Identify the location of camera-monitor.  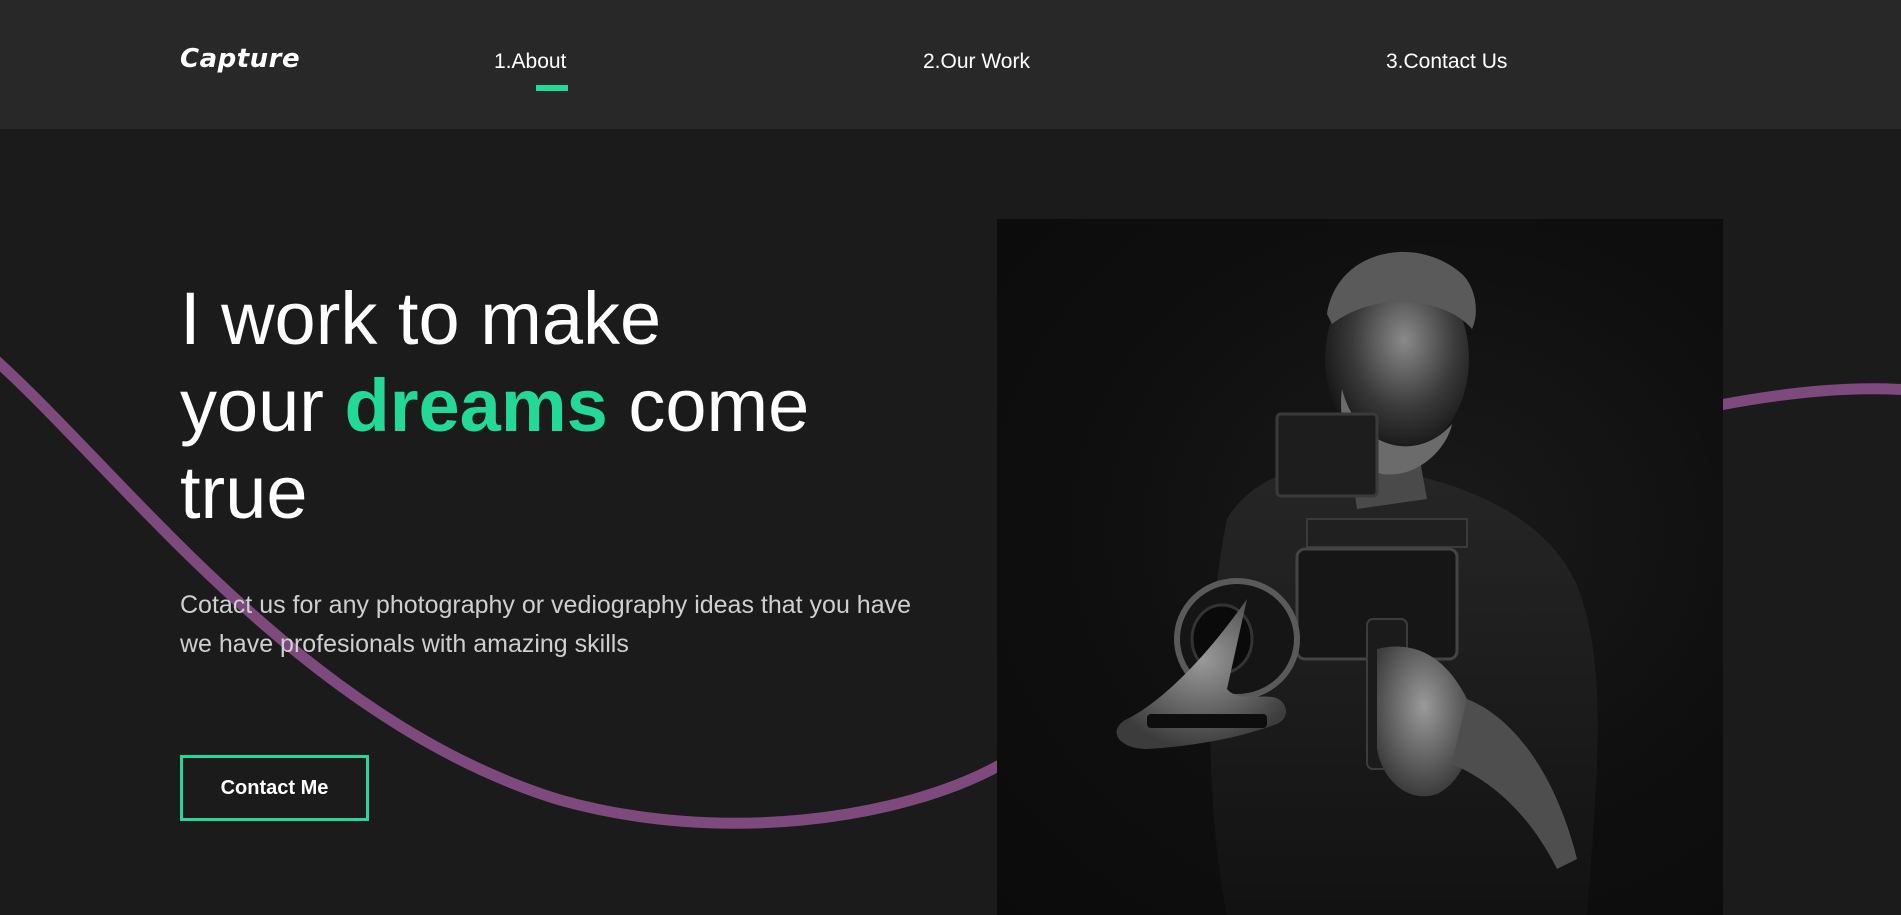
(1327, 455).